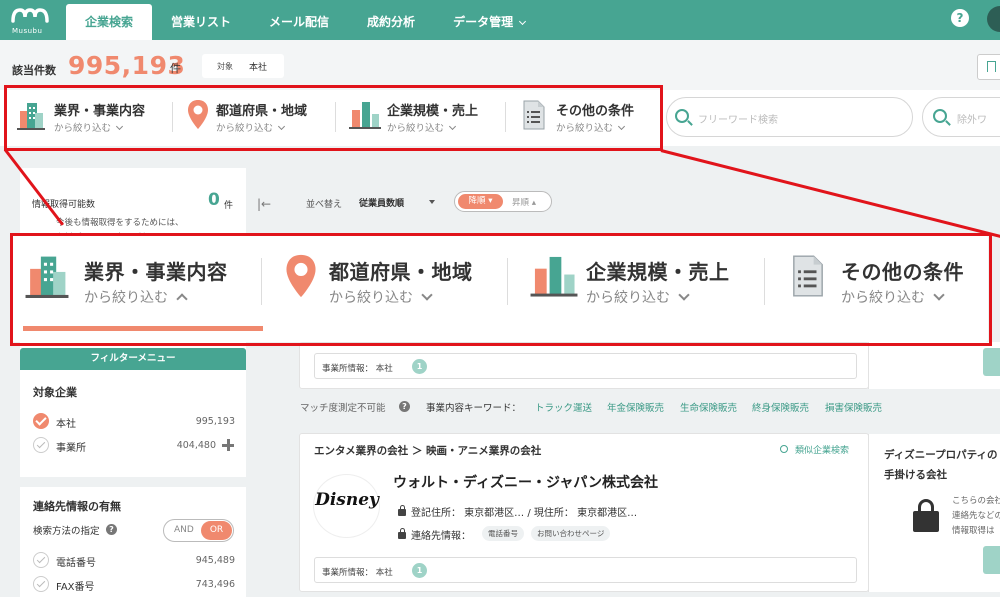  I want to click on sort-select-value: 従業員数順, so click(382, 204).